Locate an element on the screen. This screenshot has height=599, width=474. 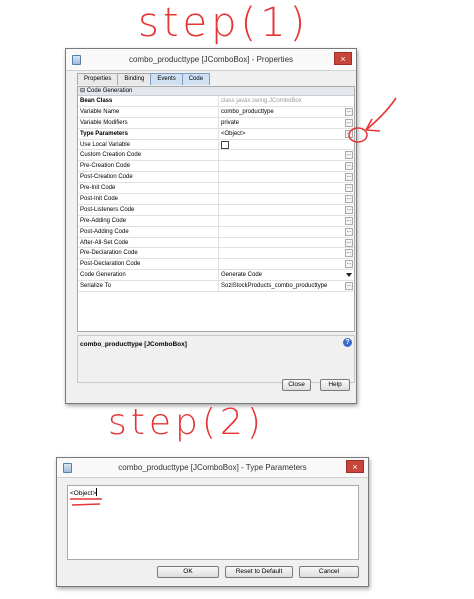
step2-annotation: step(2) is located at coordinates (186, 422).